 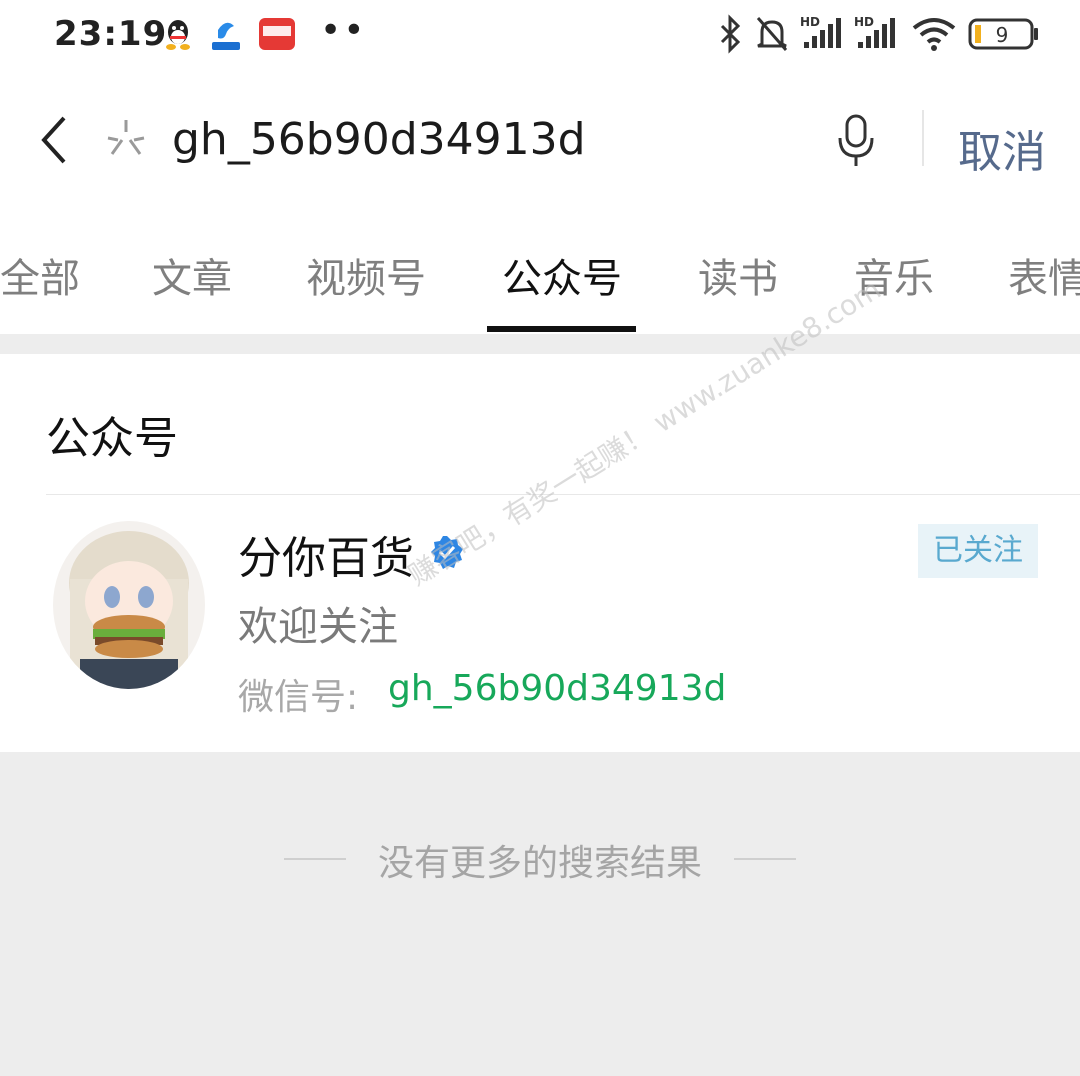 What do you see at coordinates (856, 143) in the screenshot?
I see `microphone-icon` at bounding box center [856, 143].